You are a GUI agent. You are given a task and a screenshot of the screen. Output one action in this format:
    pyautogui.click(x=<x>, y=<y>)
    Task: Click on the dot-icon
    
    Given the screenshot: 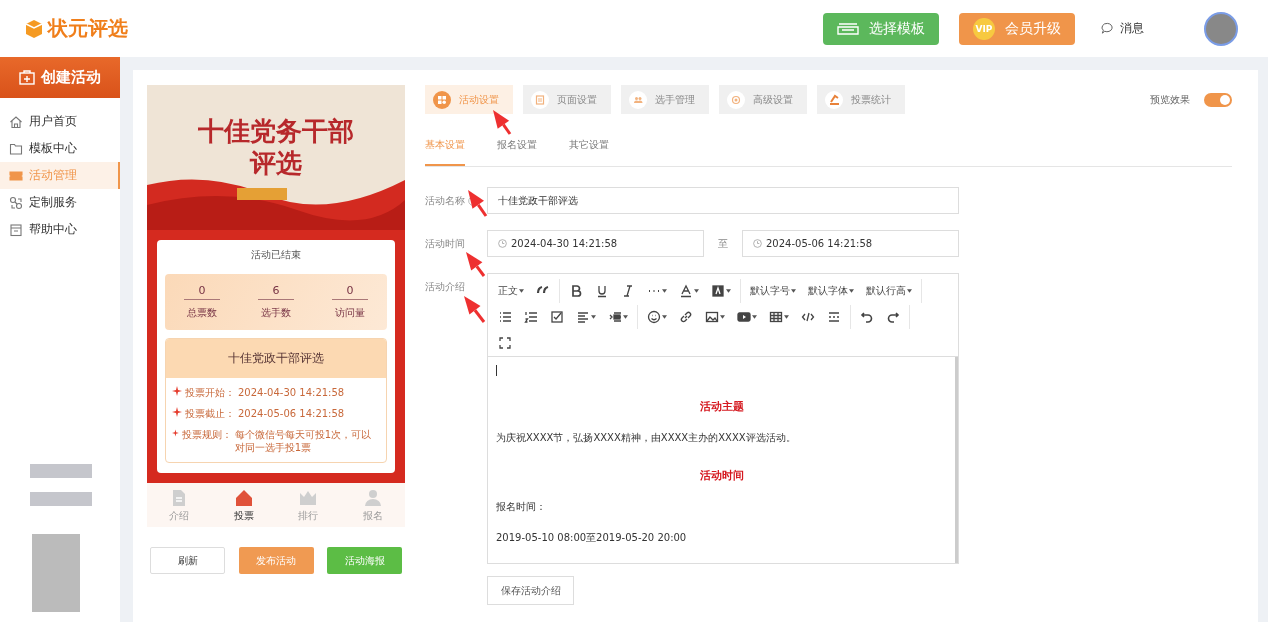 What is the action you would take?
    pyautogui.click(x=736, y=99)
    